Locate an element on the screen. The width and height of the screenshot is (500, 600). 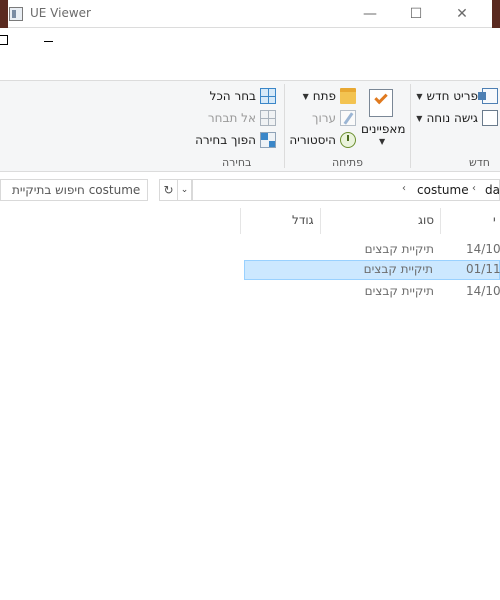
invert-selection-button: הפוך בחירה is located at coordinates (235, 140).